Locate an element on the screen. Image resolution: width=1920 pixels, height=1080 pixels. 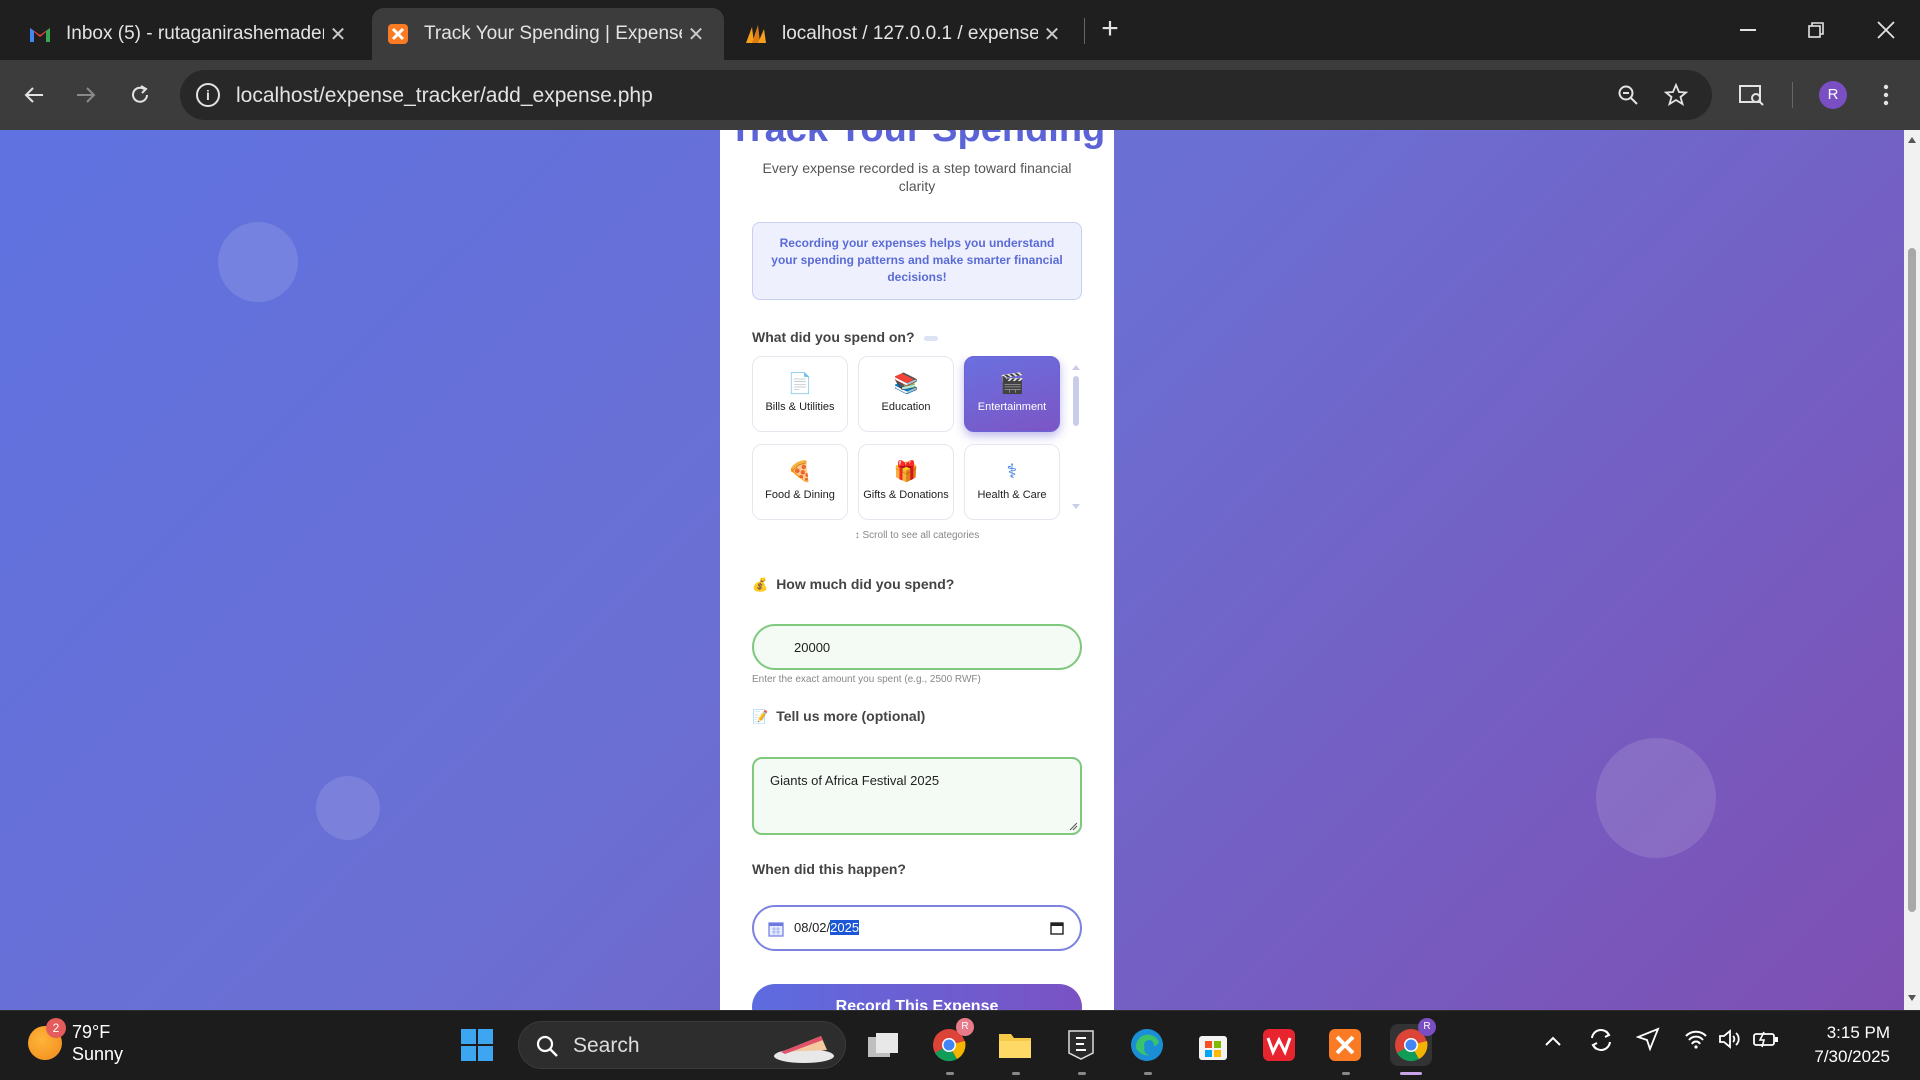
bookmark-star-icon is located at coordinates (1676, 95).